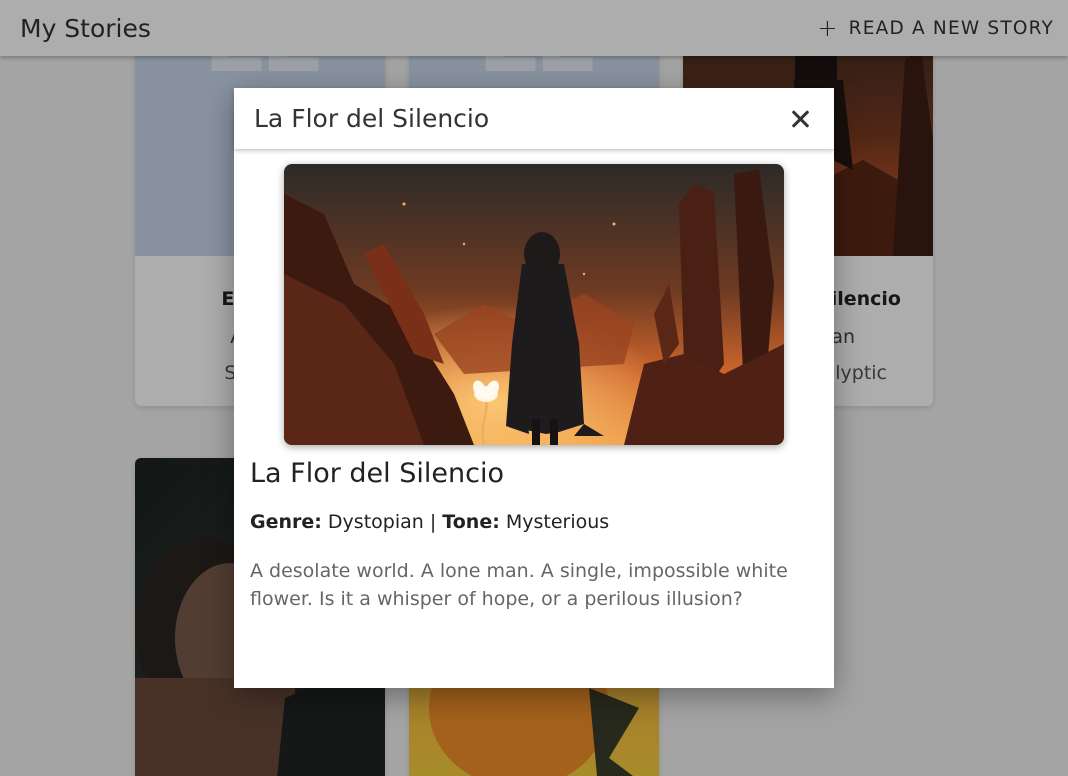 This screenshot has height=776, width=1068. What do you see at coordinates (372, 118) in the screenshot?
I see `dialog-title: La Flor del Silencio` at bounding box center [372, 118].